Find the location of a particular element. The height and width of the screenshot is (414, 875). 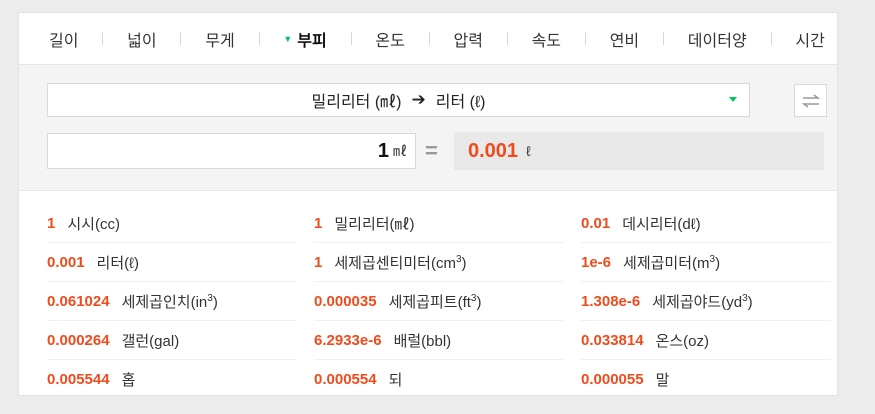

result-item-unit: 데시리터(dℓ) is located at coordinates (661, 223).